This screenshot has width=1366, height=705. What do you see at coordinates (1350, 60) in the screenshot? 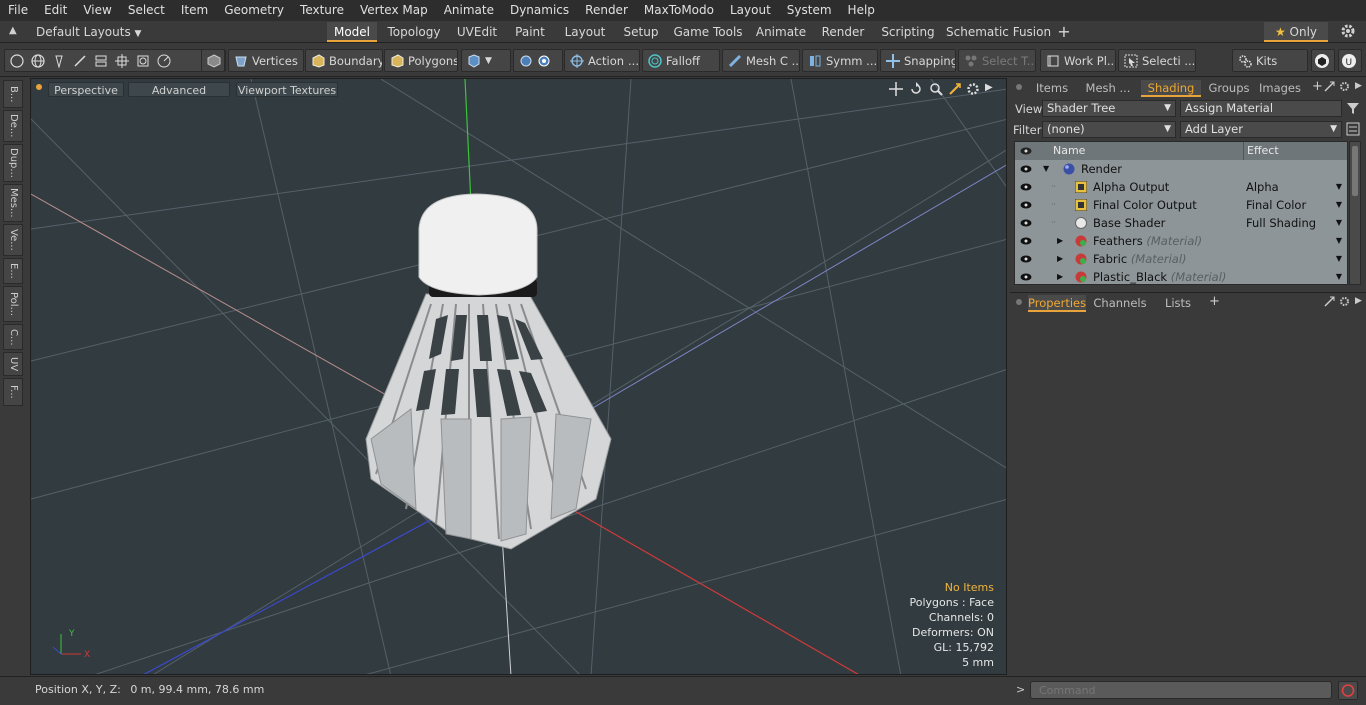
I see `unreal-button: U` at bounding box center [1350, 60].